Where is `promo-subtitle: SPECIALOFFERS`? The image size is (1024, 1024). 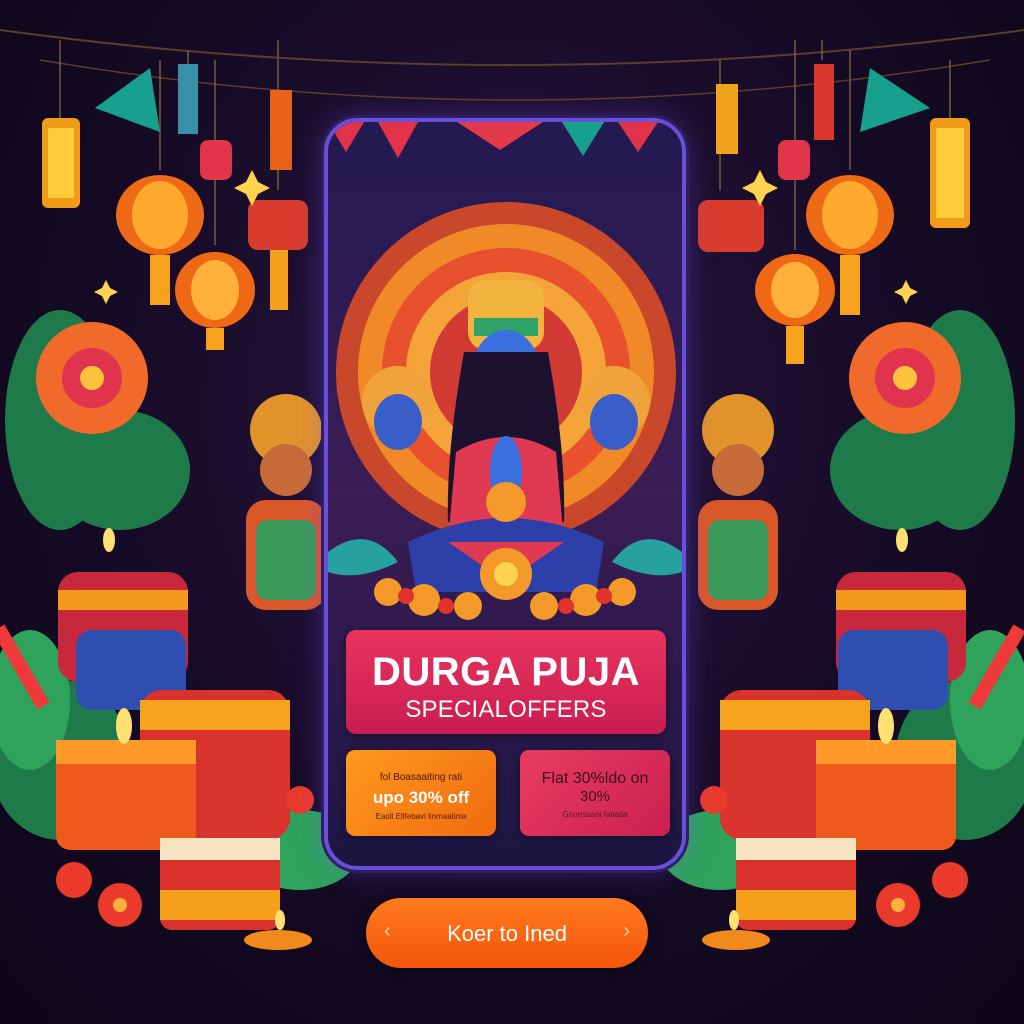
promo-subtitle: SPECIALOFFERS is located at coordinates (506, 709).